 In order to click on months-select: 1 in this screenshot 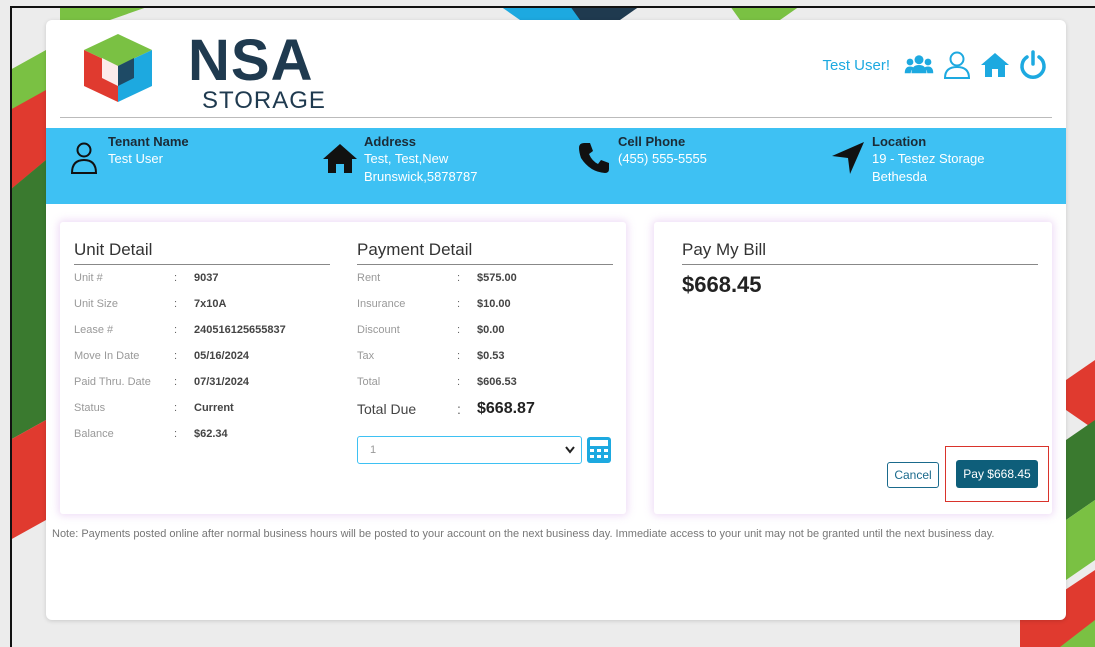, I will do `click(469, 450)`.